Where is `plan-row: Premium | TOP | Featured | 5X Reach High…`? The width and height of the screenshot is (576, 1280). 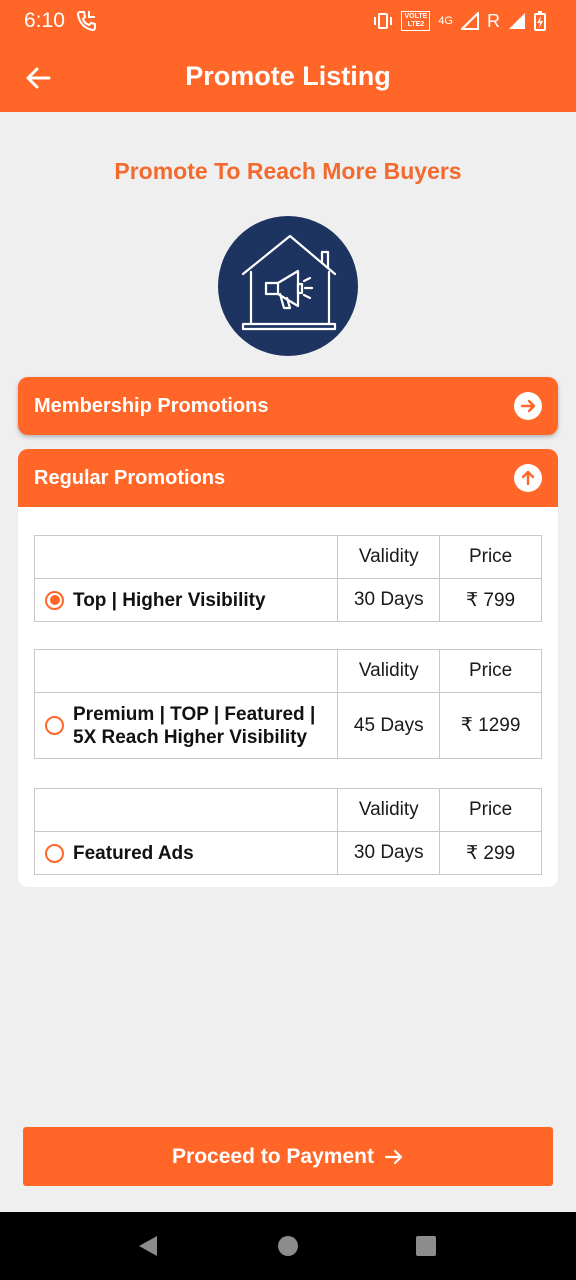 plan-row: Premium | TOP | Featured | 5X Reach High… is located at coordinates (287, 725).